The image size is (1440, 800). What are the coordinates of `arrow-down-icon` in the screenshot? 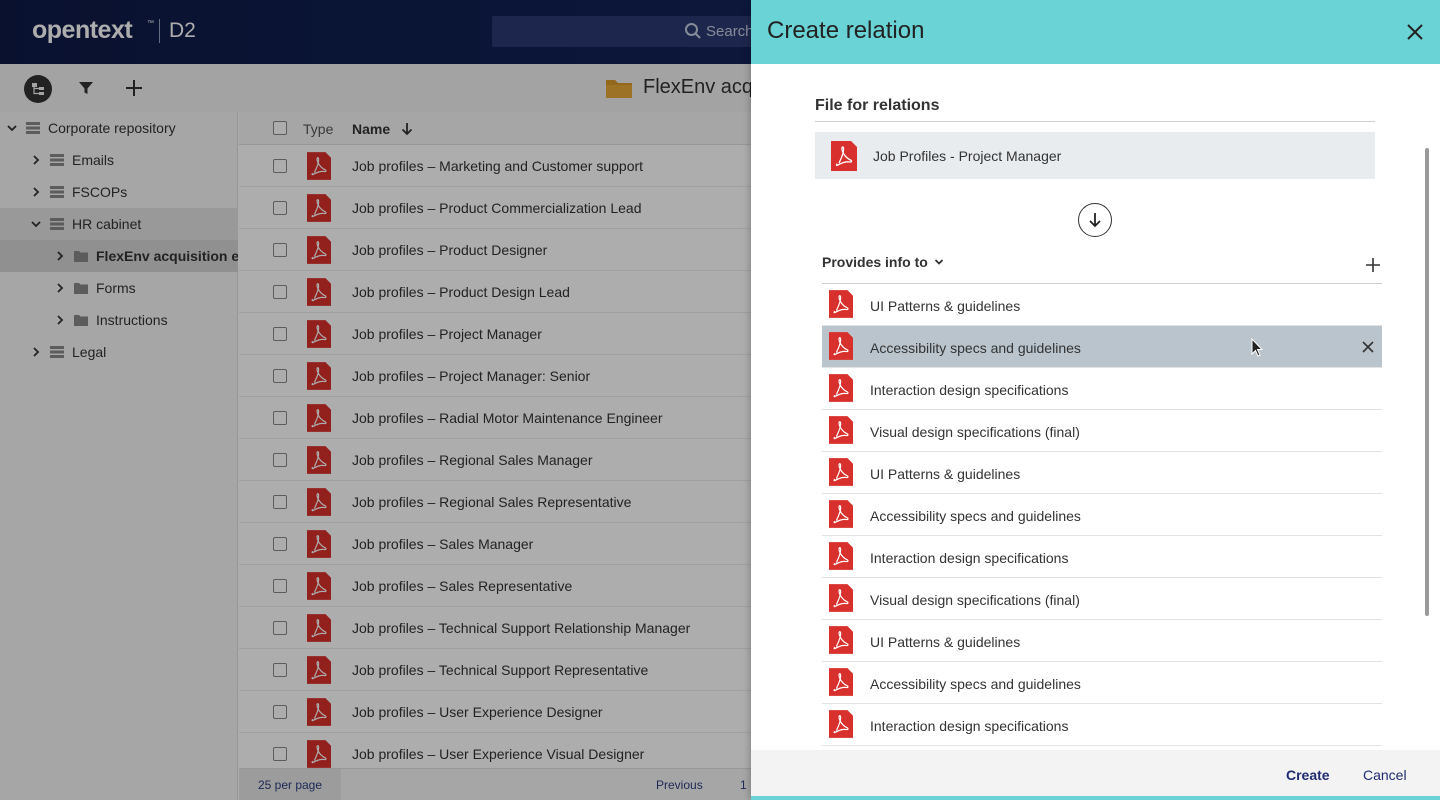 It's located at (1095, 220).